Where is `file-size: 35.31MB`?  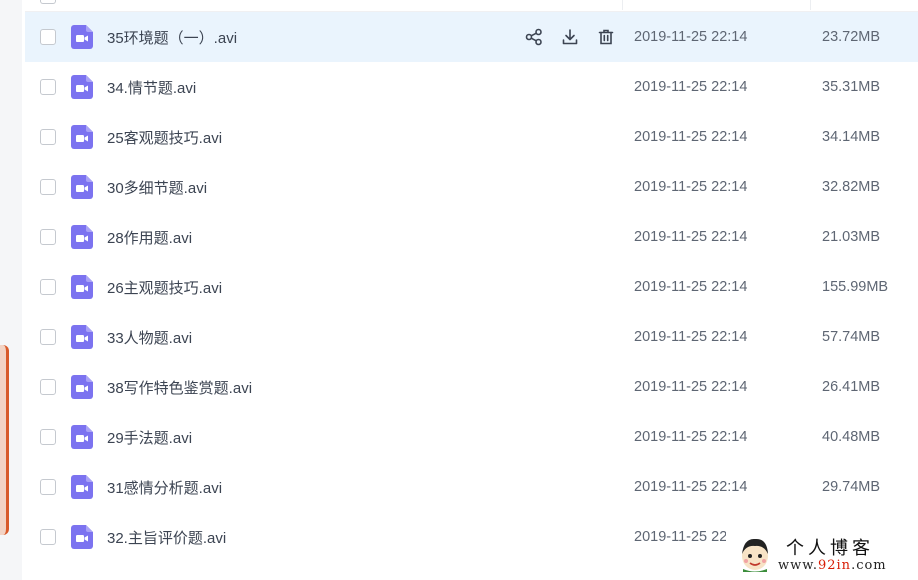 file-size: 35.31MB is located at coordinates (851, 87).